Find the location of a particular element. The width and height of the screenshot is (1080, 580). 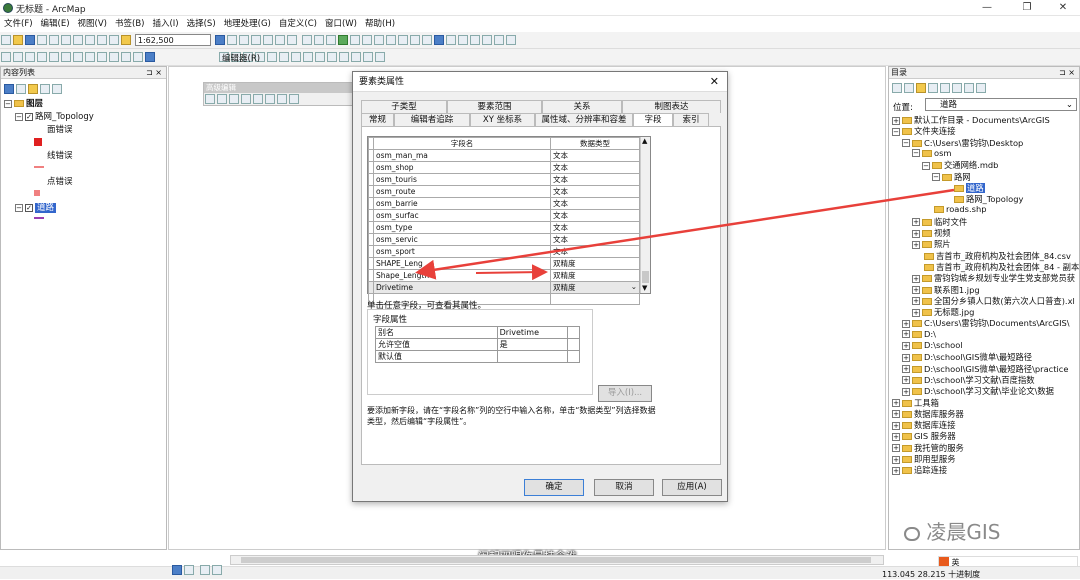

arrow-field-to-type is located at coordinates (511, 272).